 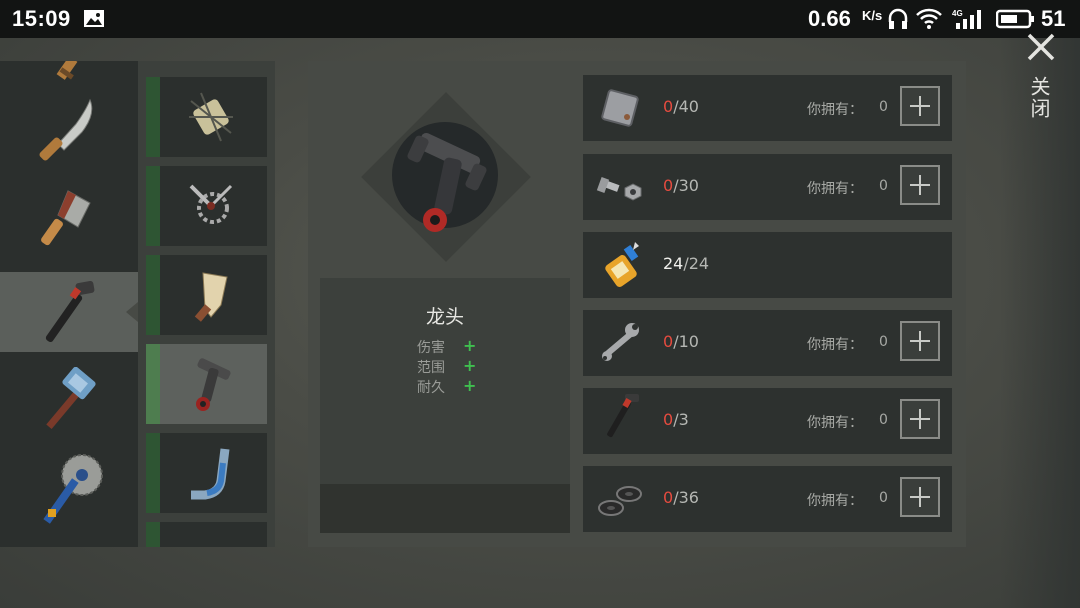 What do you see at coordinates (966, 19) in the screenshot?
I see `signal-4g-icon: 4G` at bounding box center [966, 19].